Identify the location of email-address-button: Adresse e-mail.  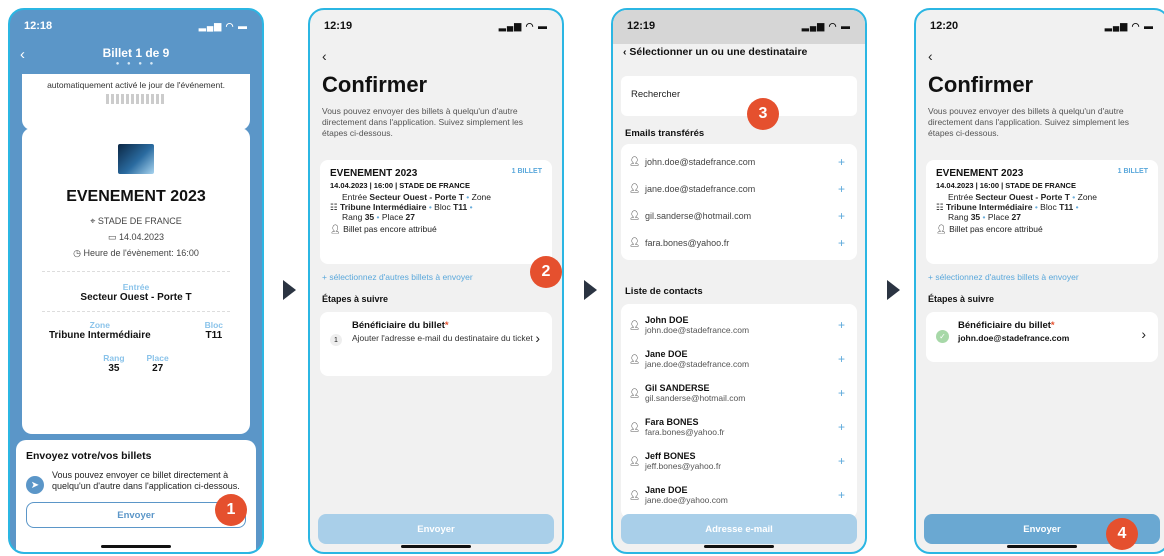
(739, 529).